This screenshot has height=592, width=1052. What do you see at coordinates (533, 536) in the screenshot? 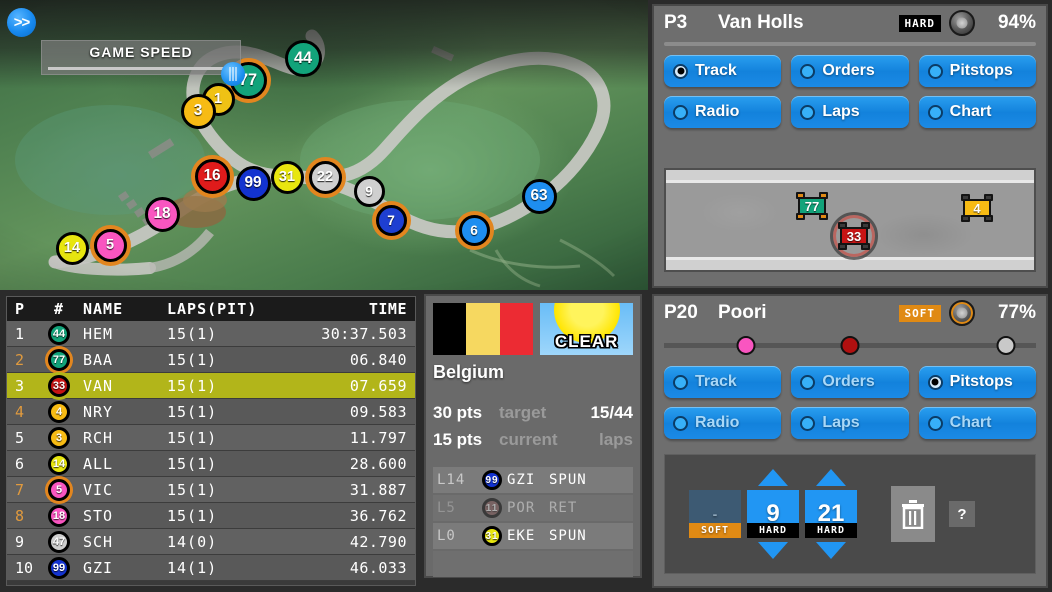
I see `event-log-row: L0 31 EKE SPUN` at bounding box center [533, 536].